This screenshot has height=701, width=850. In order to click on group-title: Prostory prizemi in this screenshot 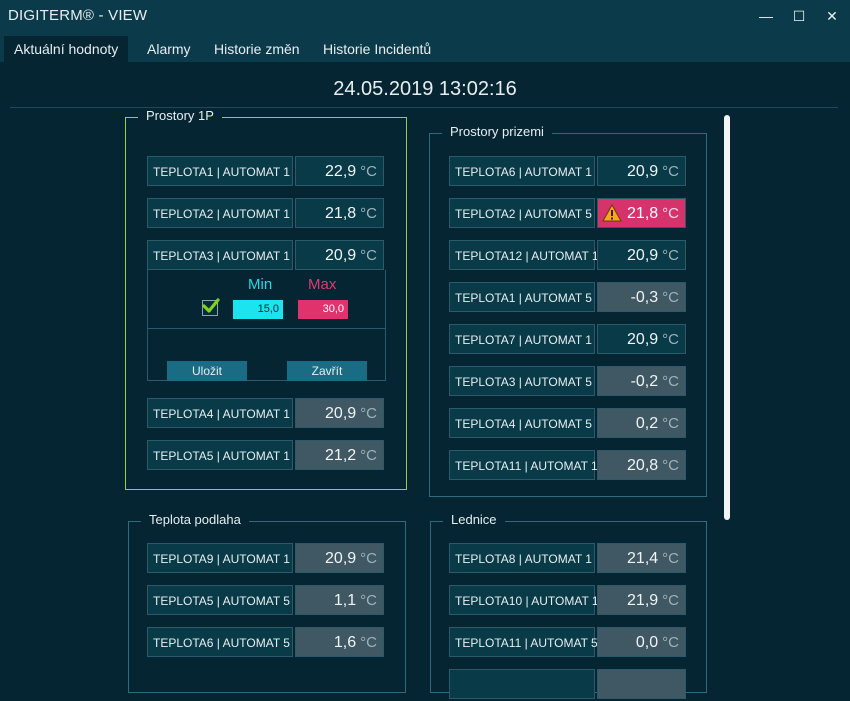, I will do `click(497, 131)`.